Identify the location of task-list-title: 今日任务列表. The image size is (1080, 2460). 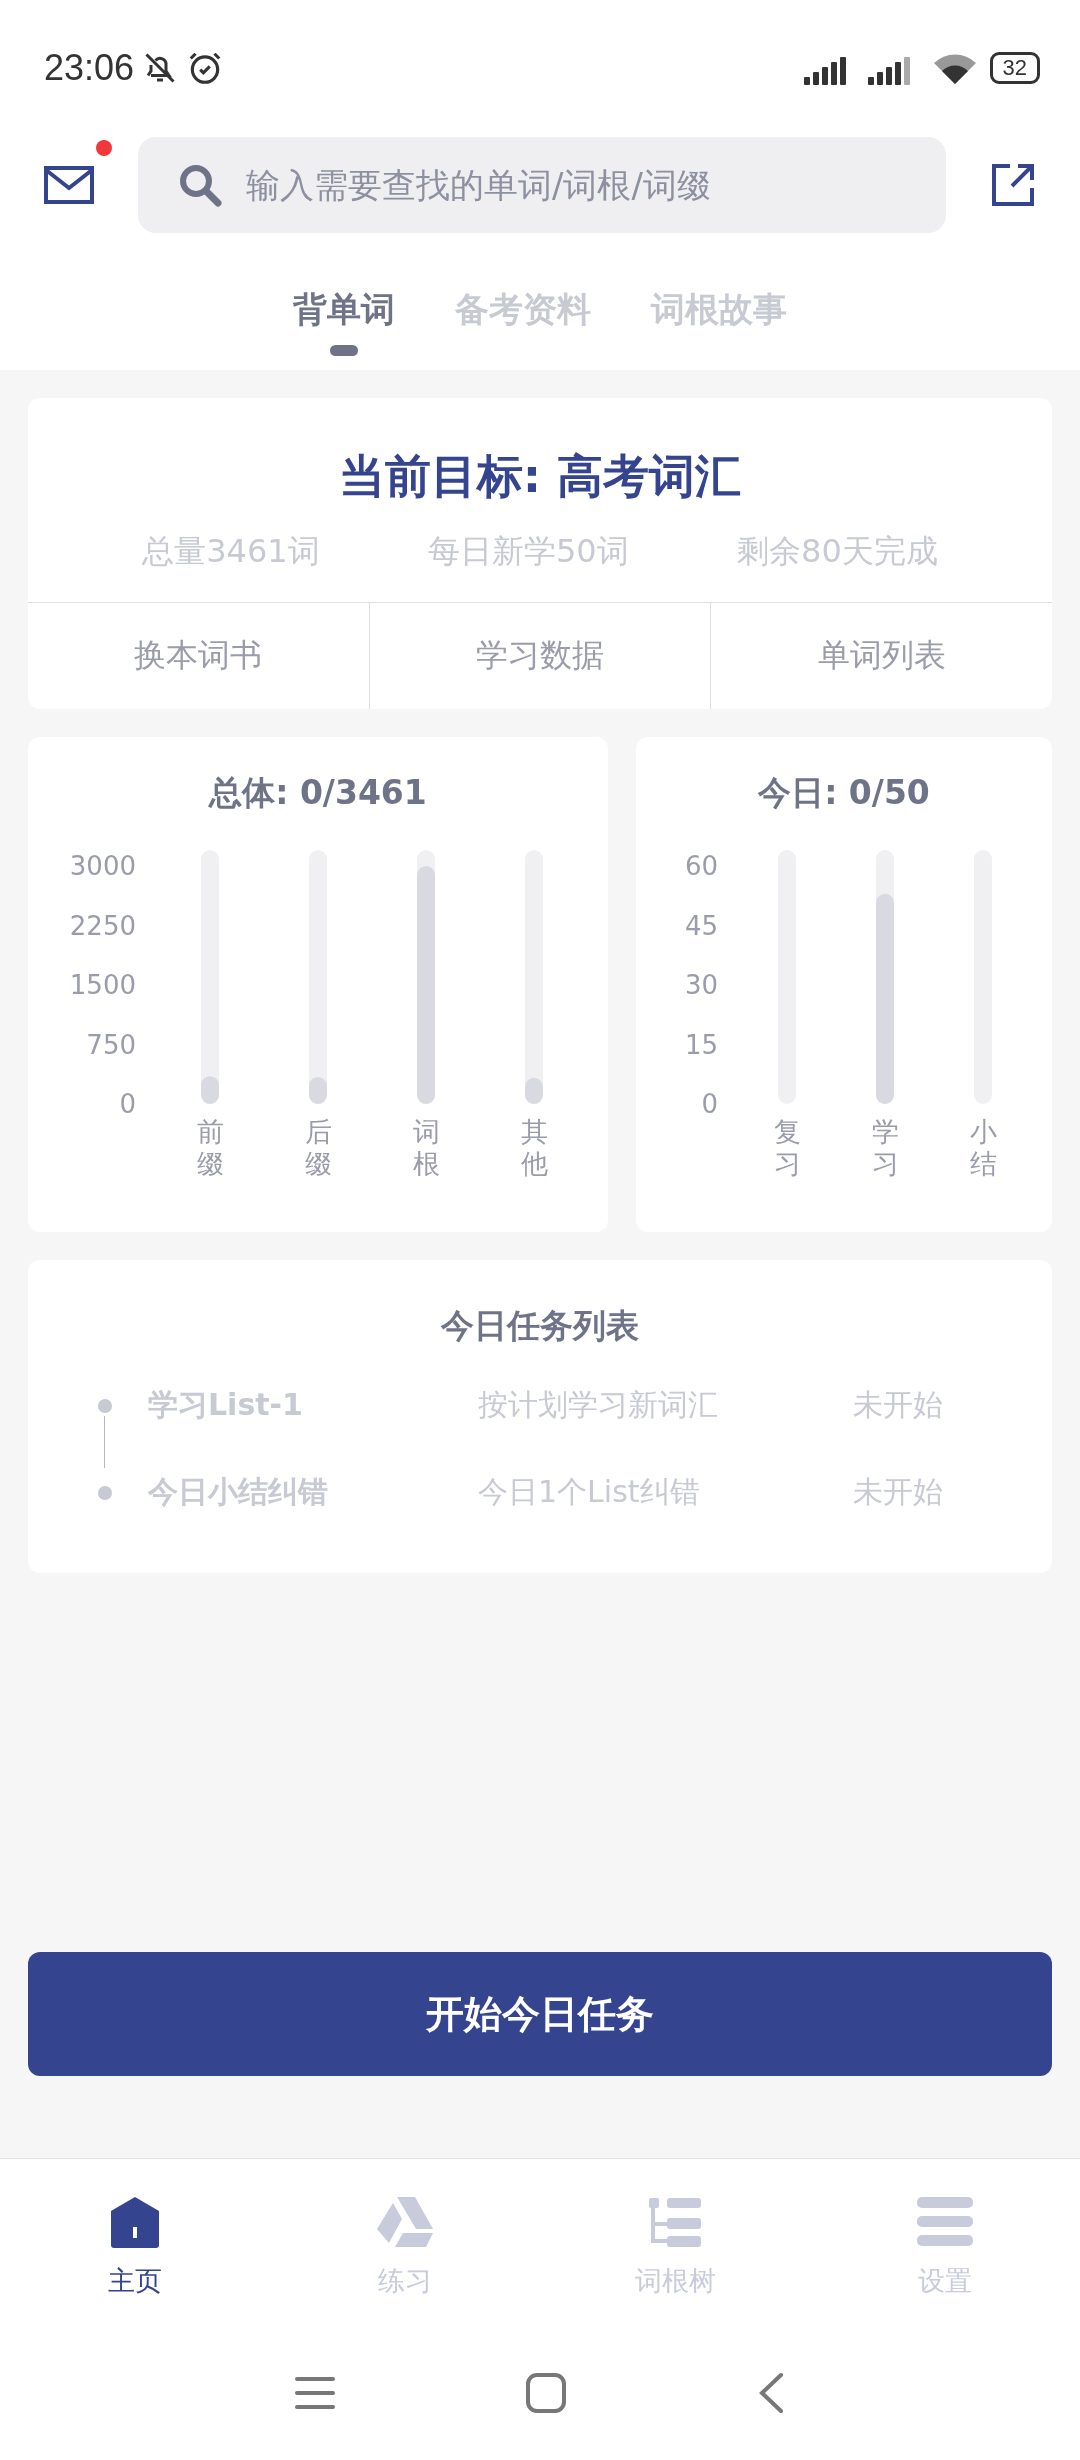
(540, 1326).